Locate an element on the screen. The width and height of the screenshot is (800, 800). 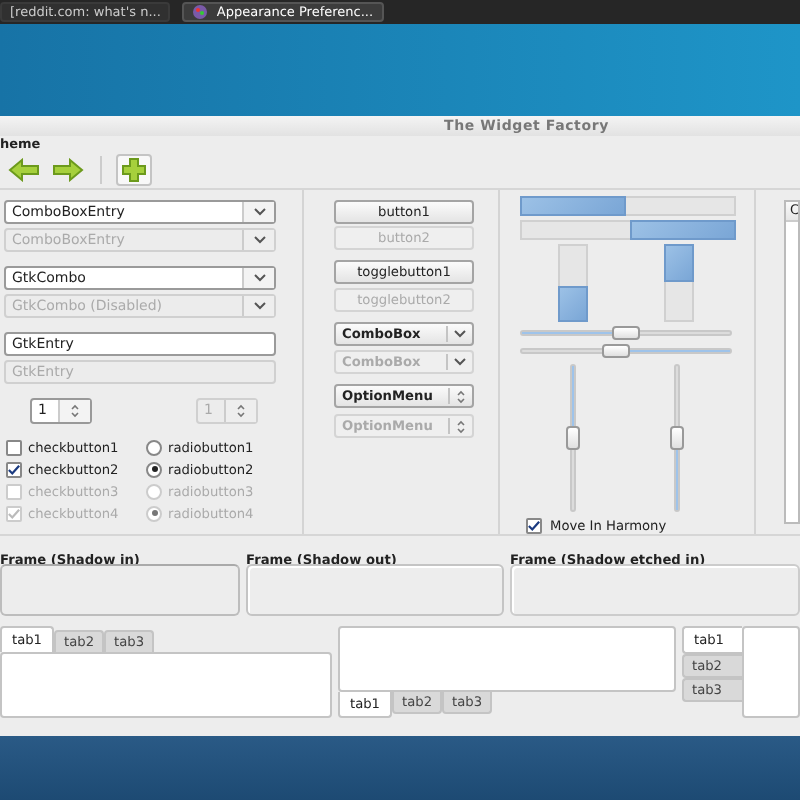
back-button is located at coordinates (24, 170).